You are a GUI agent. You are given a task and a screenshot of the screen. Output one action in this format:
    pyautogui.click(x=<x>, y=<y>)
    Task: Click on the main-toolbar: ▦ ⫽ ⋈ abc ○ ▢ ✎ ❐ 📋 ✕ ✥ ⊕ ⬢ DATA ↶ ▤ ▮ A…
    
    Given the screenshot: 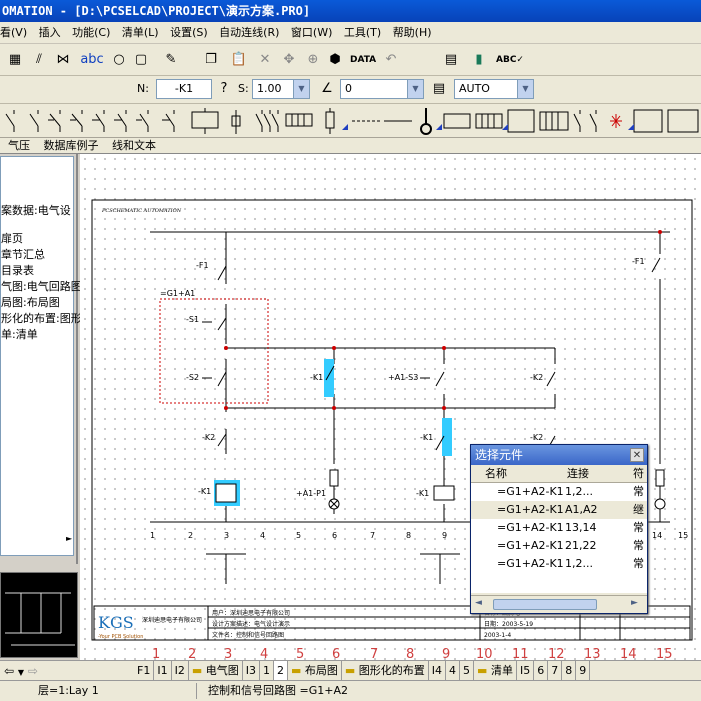 What is the action you would take?
    pyautogui.click(x=350, y=60)
    